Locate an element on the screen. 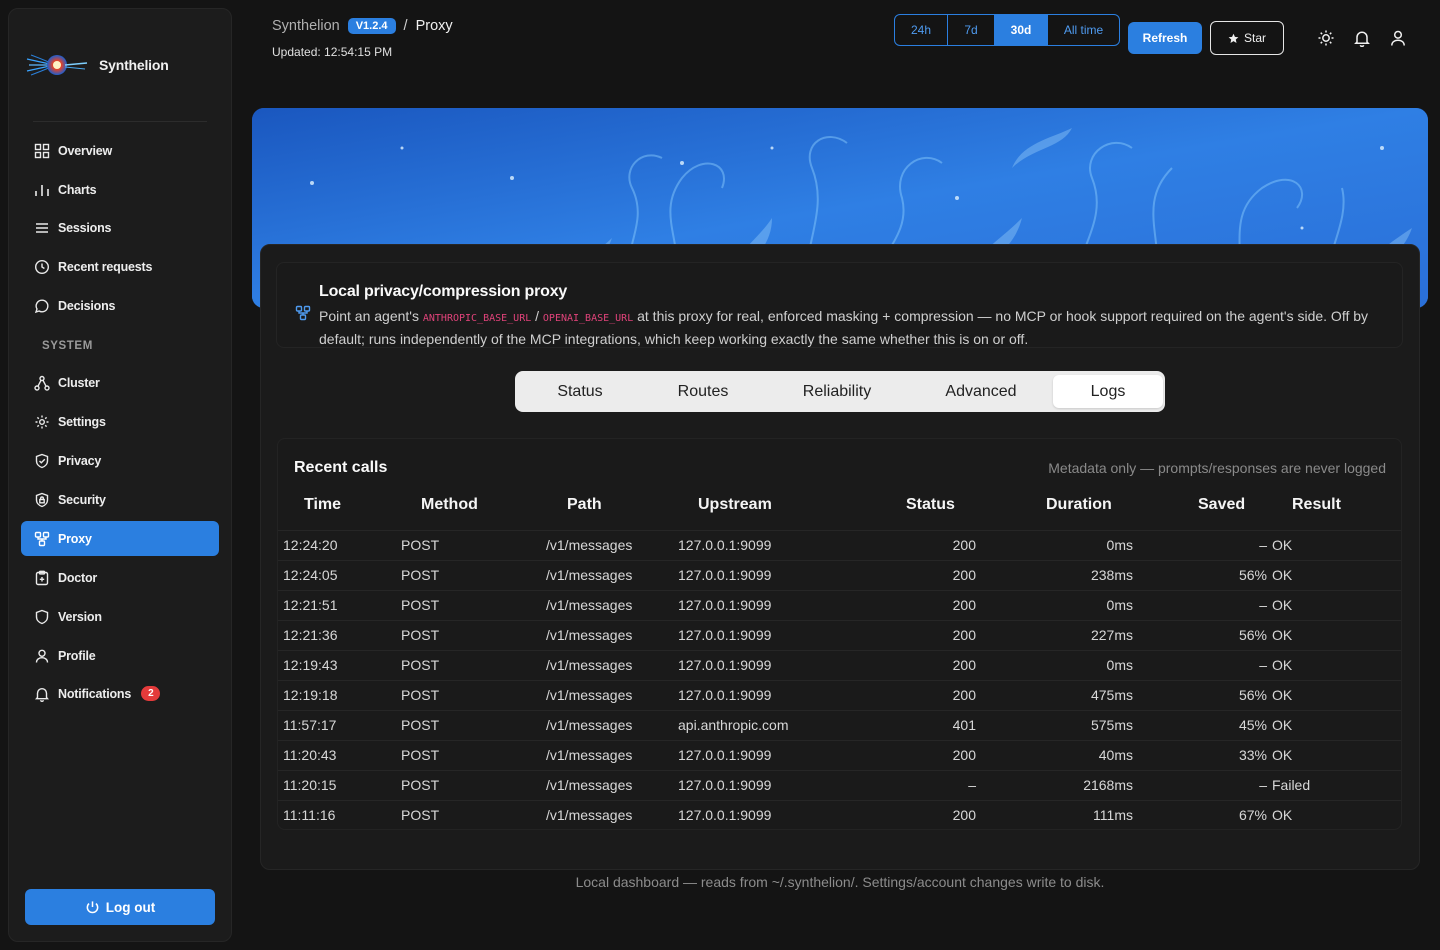 This screenshot has width=1440, height=950. proxy-tabs: Status Routes Reliability Advanced Logs is located at coordinates (840, 391).